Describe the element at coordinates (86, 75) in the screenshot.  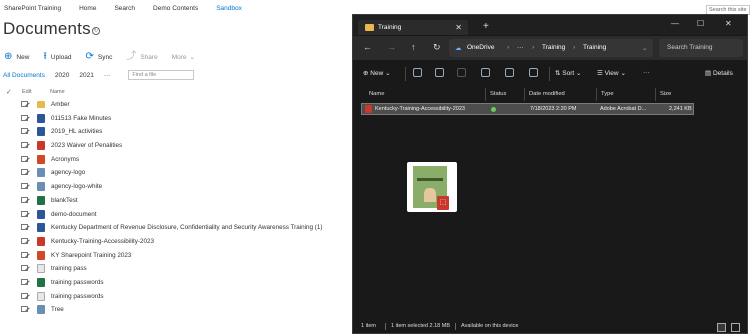
I see `view-2021: 2021` at that location.